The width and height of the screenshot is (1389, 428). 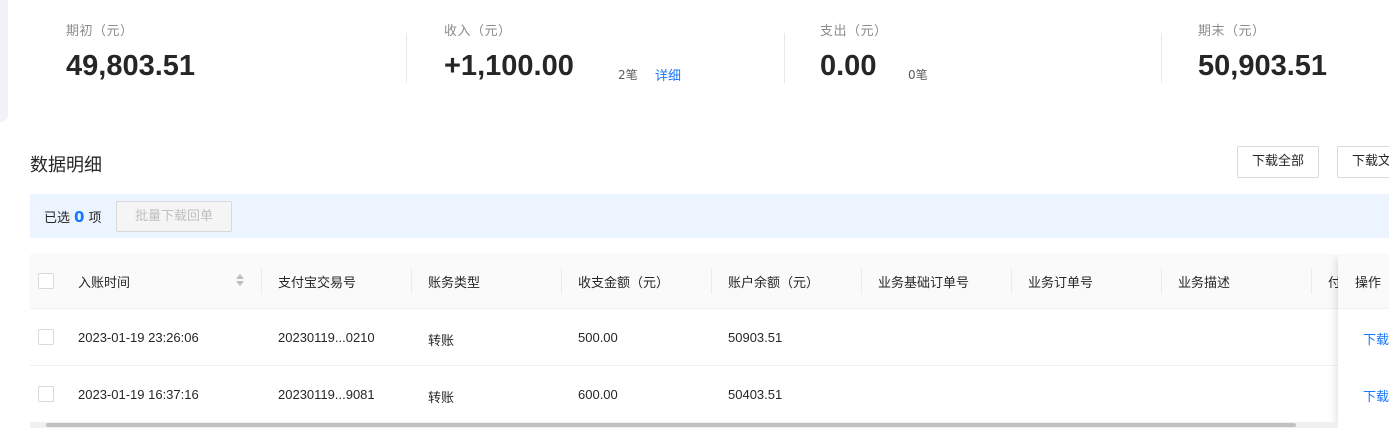 What do you see at coordinates (104, 281) in the screenshot?
I see `column-header-time: 入账时间` at bounding box center [104, 281].